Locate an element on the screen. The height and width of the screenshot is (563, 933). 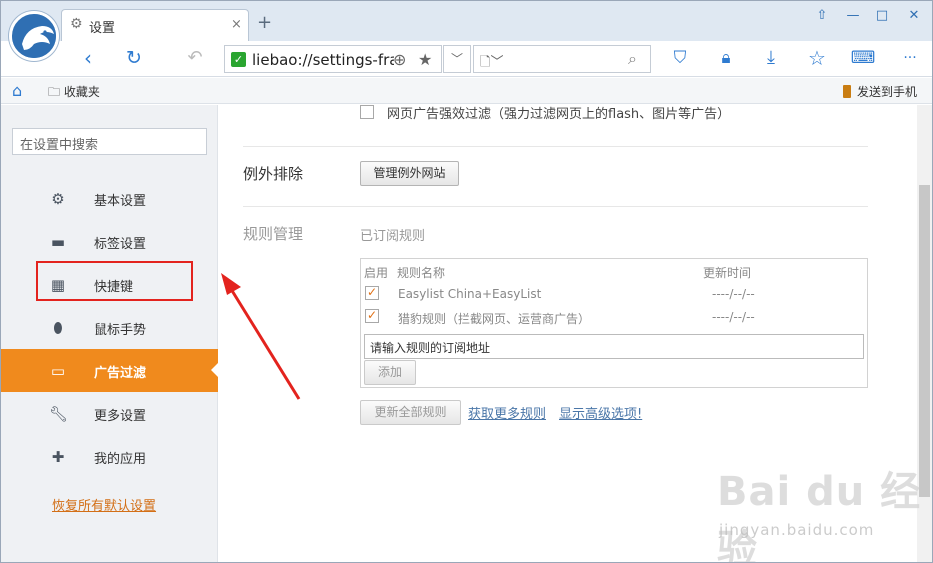
favorites-folder: 🗀 收藏夹 is located at coordinates (74, 93).